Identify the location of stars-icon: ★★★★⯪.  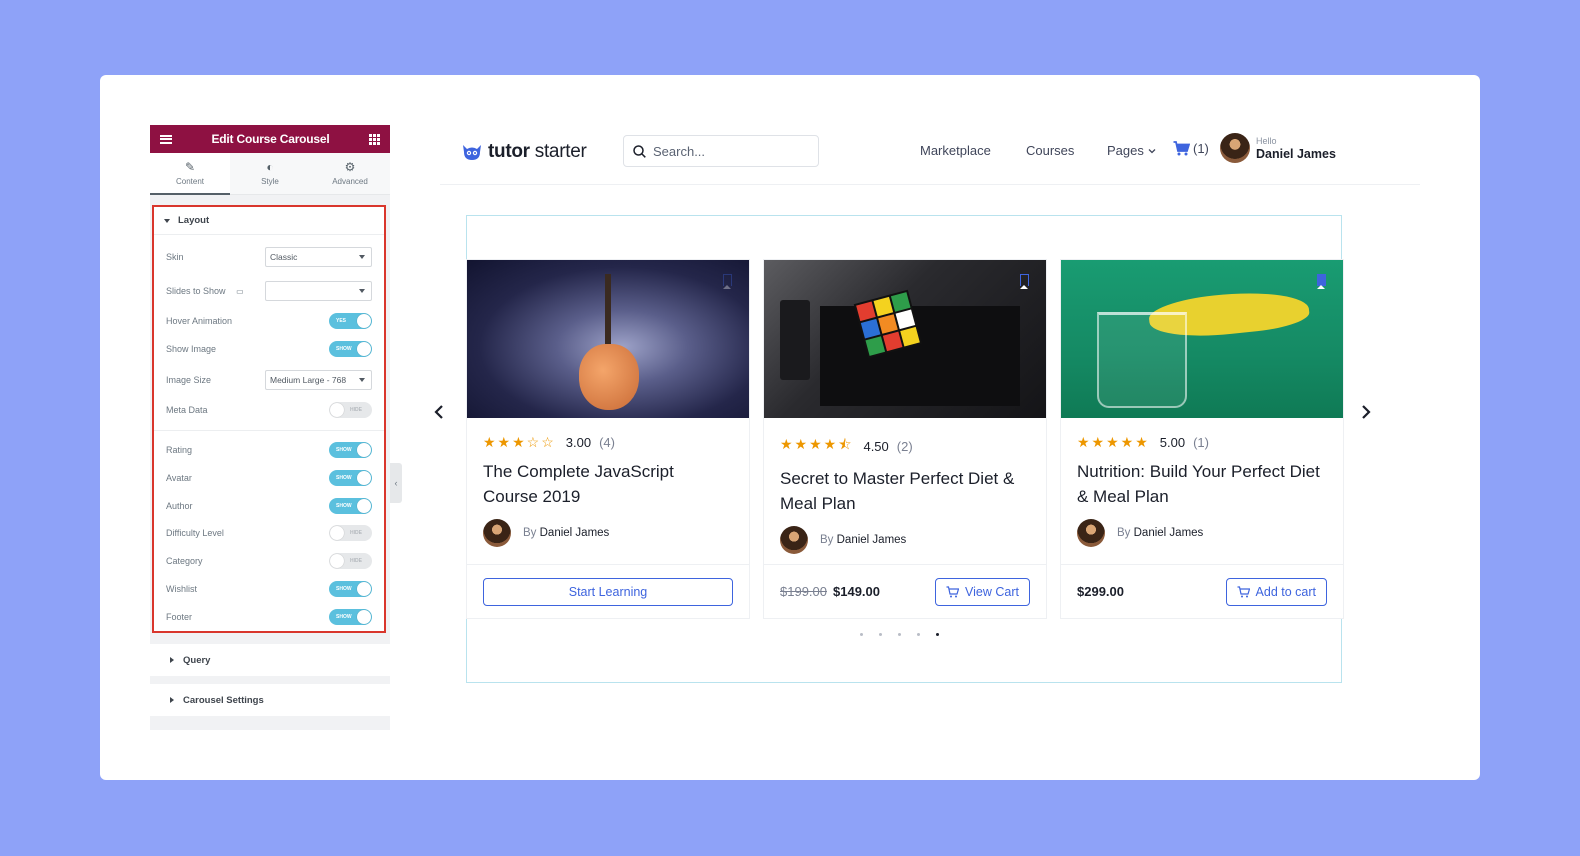
(817, 444).